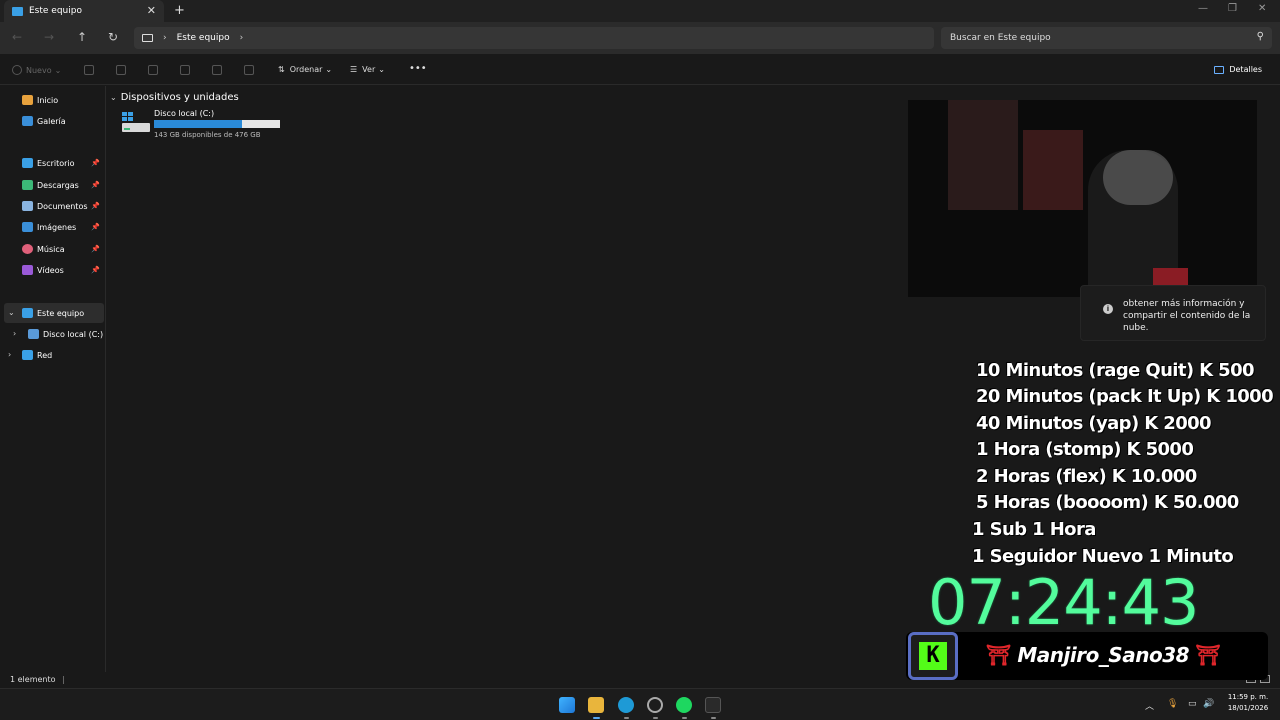  I want to click on rename-icon, so click(185, 70).